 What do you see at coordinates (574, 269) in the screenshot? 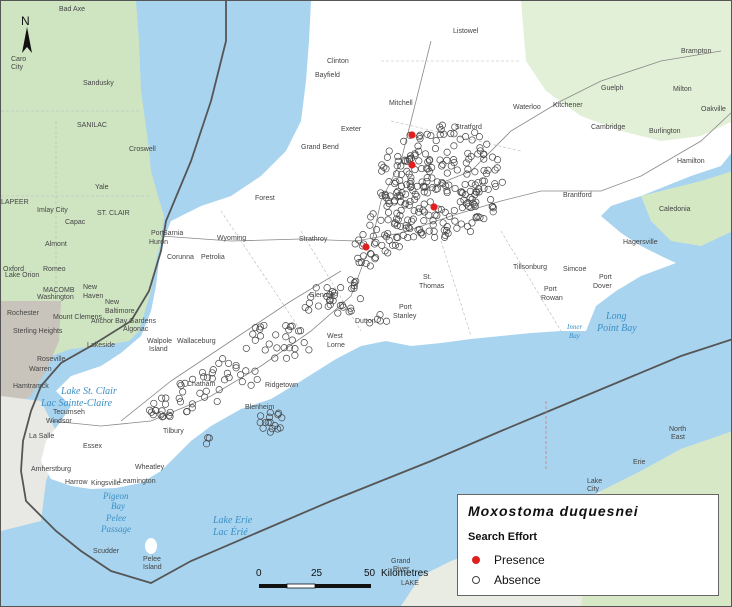
I see `place-simcoe: Simcoe` at bounding box center [574, 269].